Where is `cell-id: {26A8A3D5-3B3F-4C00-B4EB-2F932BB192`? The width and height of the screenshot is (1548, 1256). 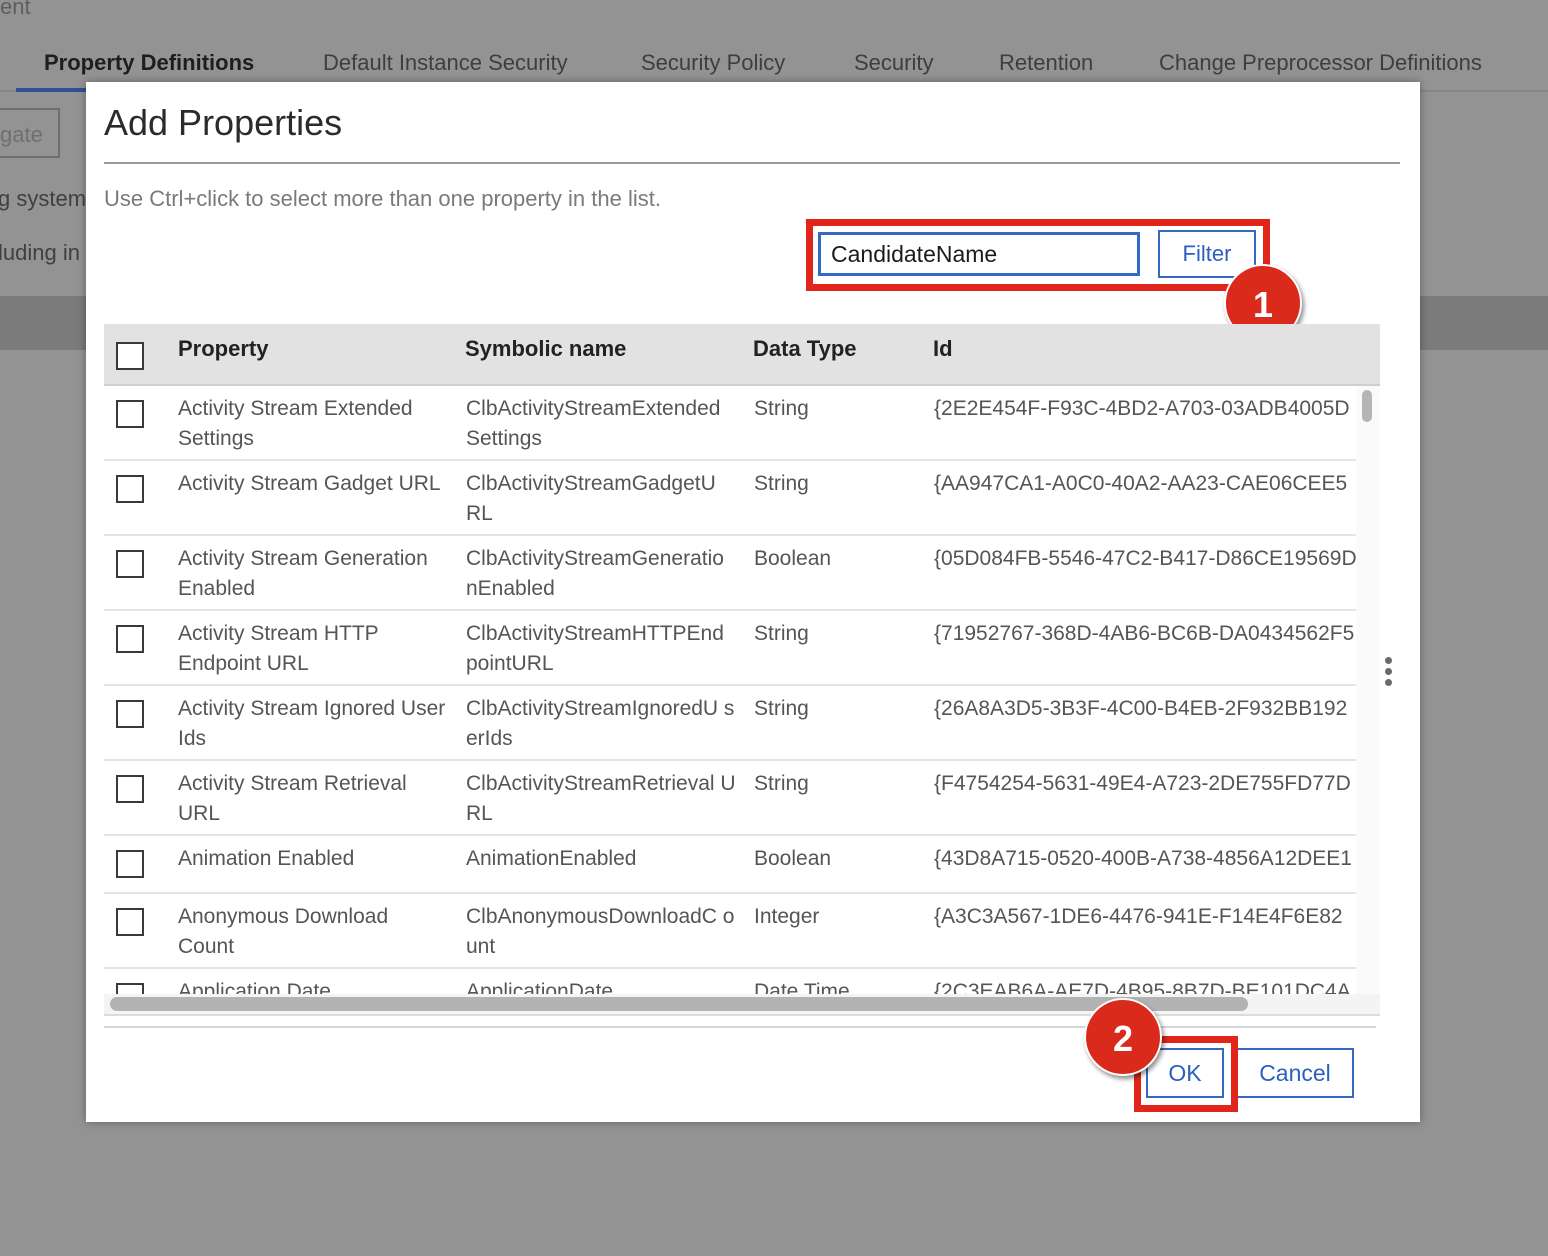
cell-id: {26A8A3D5-3B3F-4C00-B4EB-2F932BB192 is located at coordinates (1141, 708).